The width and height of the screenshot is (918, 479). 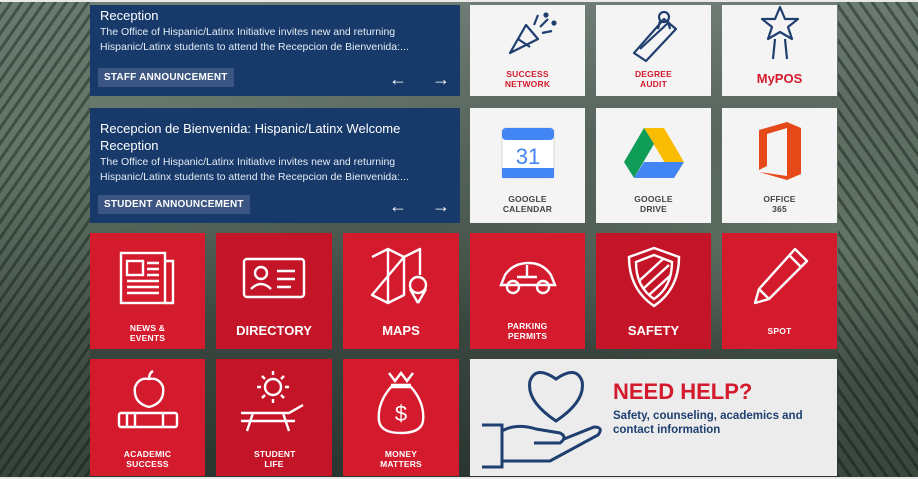 What do you see at coordinates (779, 331) in the screenshot?
I see `tile-label: SPOT` at bounding box center [779, 331].